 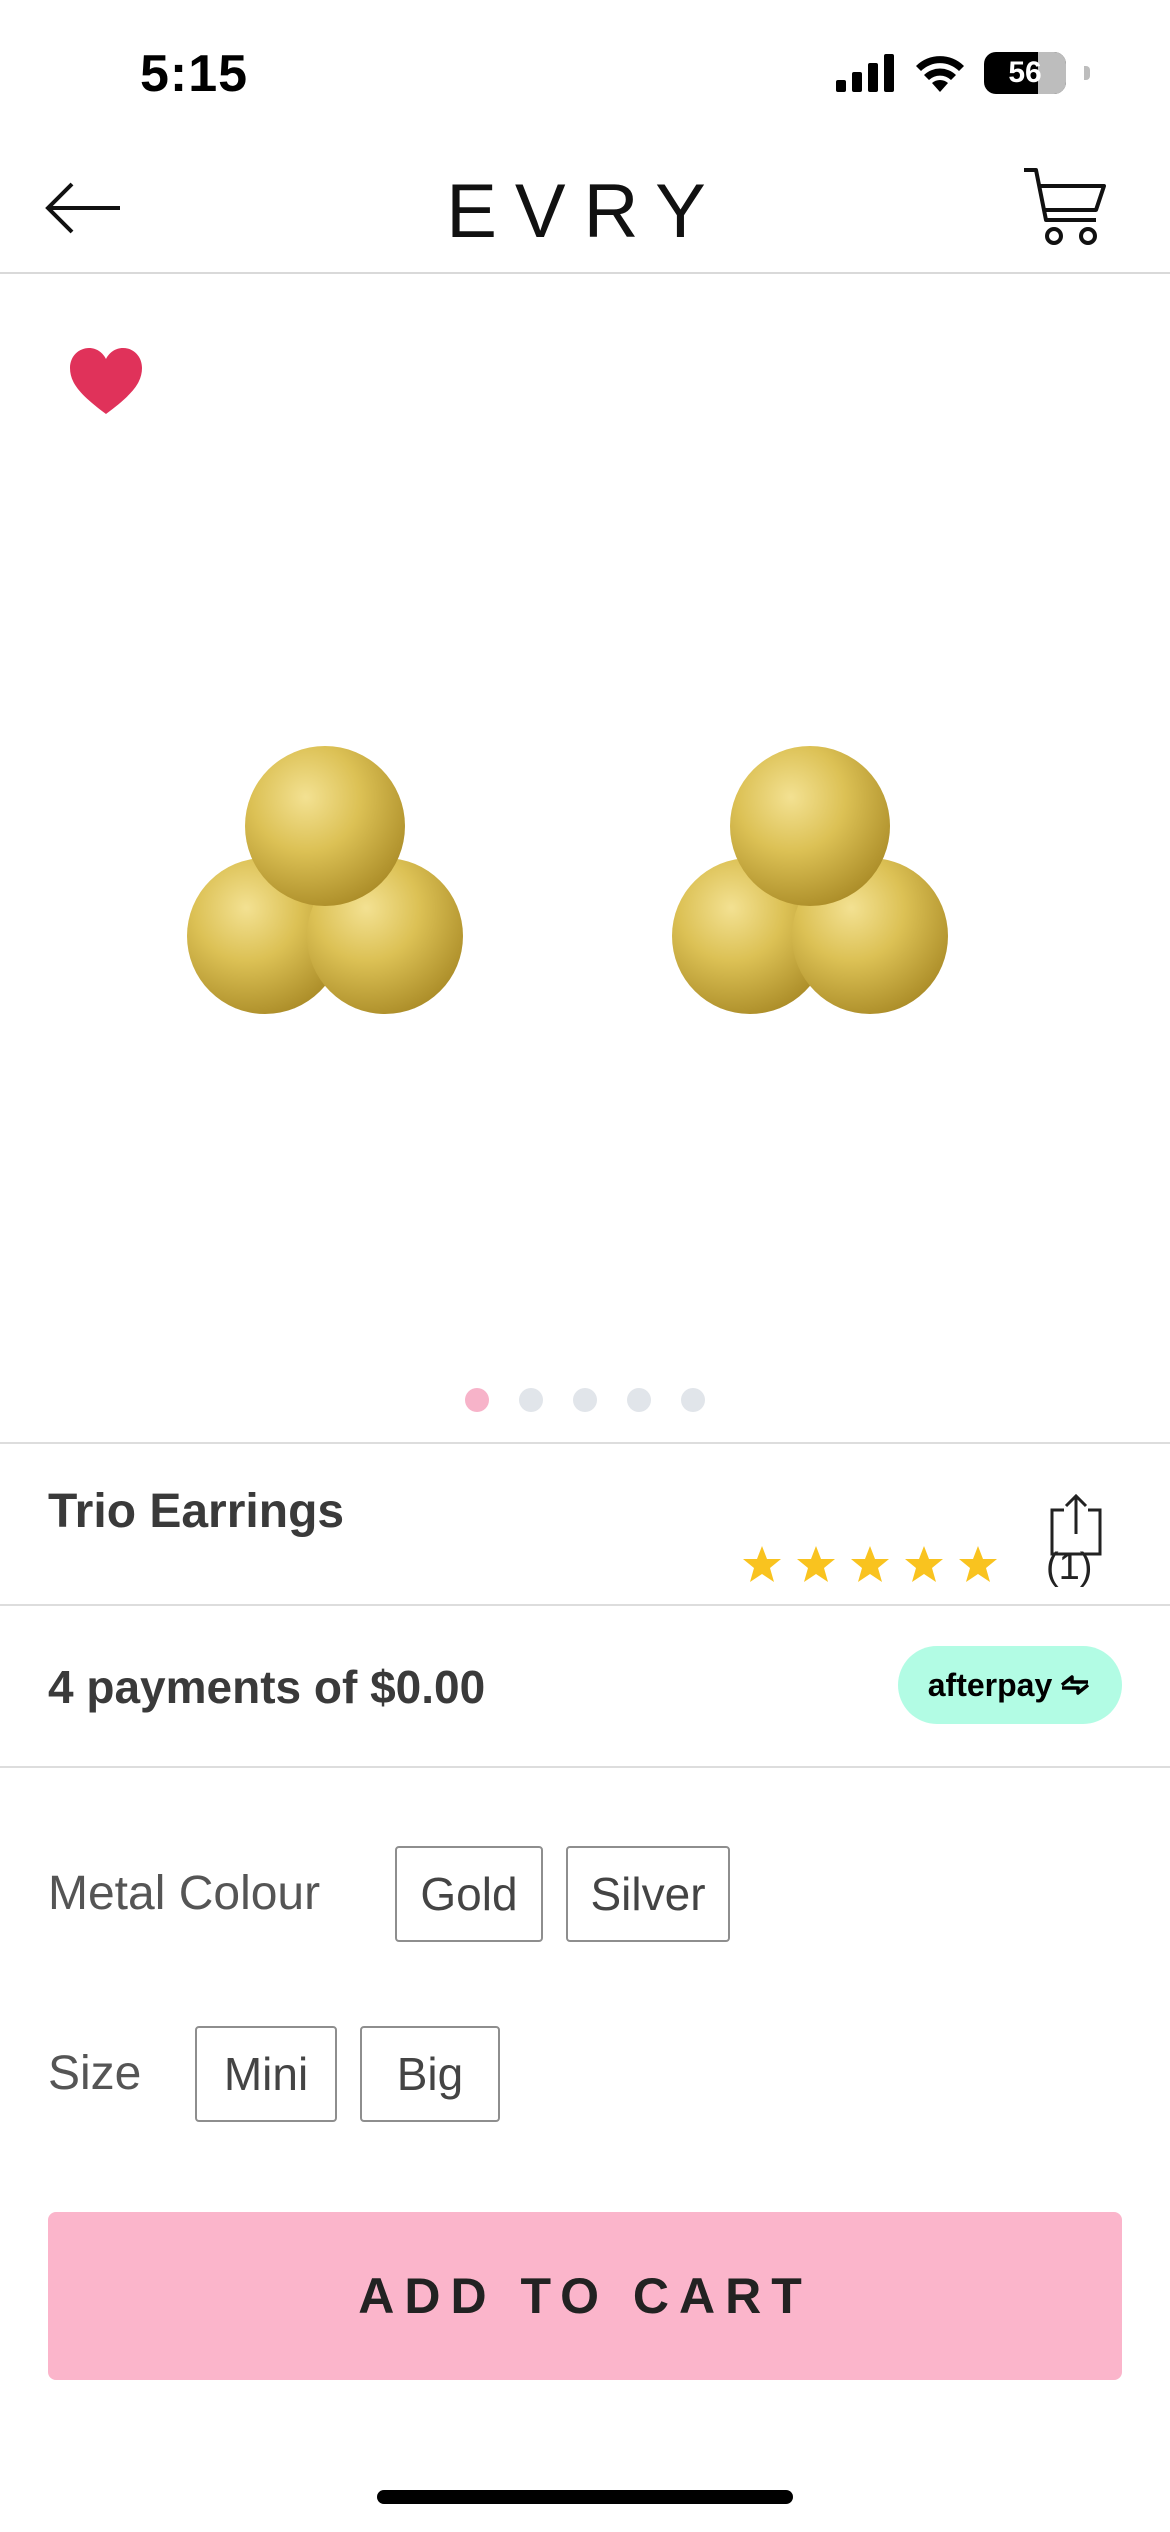 What do you see at coordinates (267, 1687) in the screenshot?
I see `installments-text: 4 payments of $0.00` at bounding box center [267, 1687].